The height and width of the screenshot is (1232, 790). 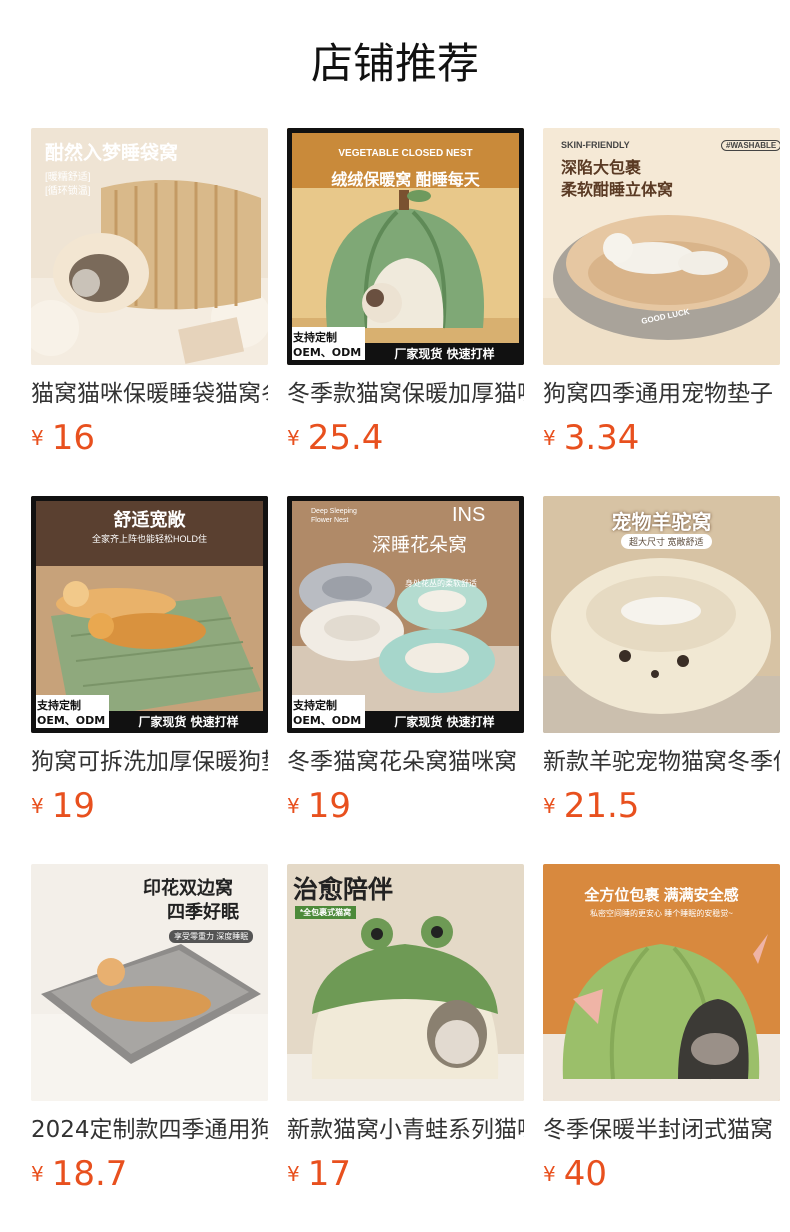 What do you see at coordinates (330, 520) in the screenshot?
I see `image-toptext: Flower Nest` at bounding box center [330, 520].